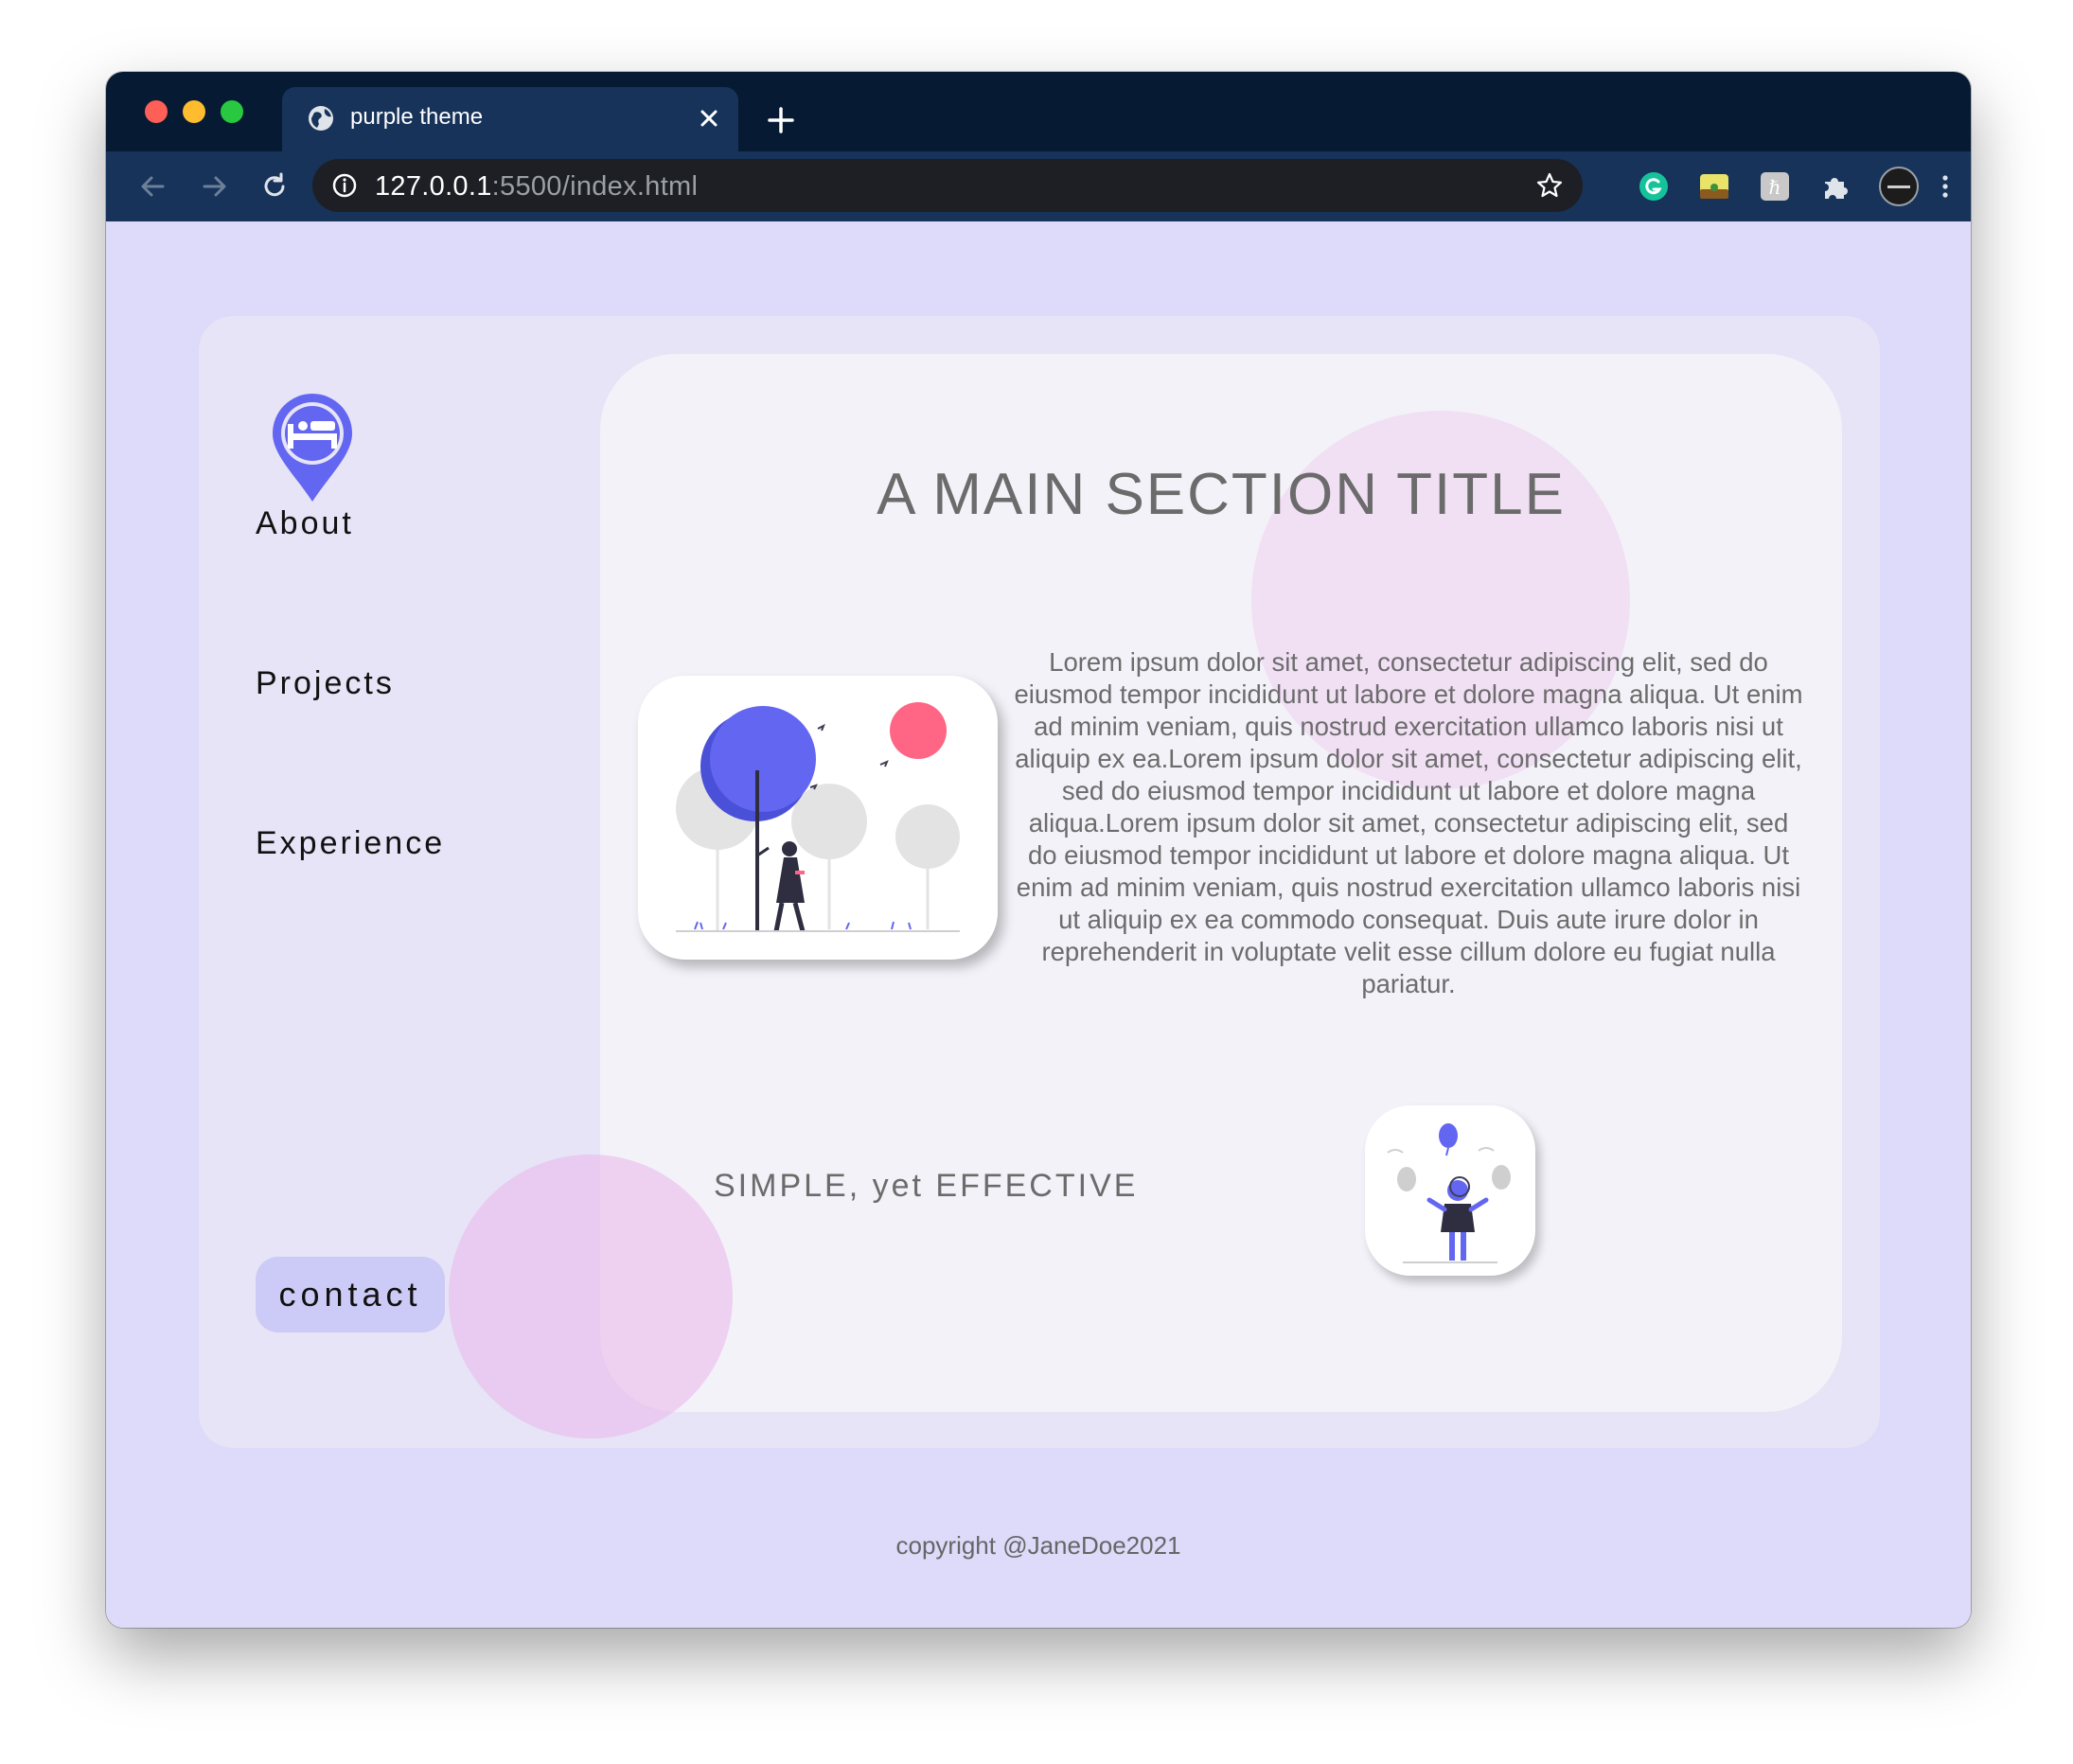  What do you see at coordinates (1945, 187) in the screenshot?
I see `more-menu-icon` at bounding box center [1945, 187].